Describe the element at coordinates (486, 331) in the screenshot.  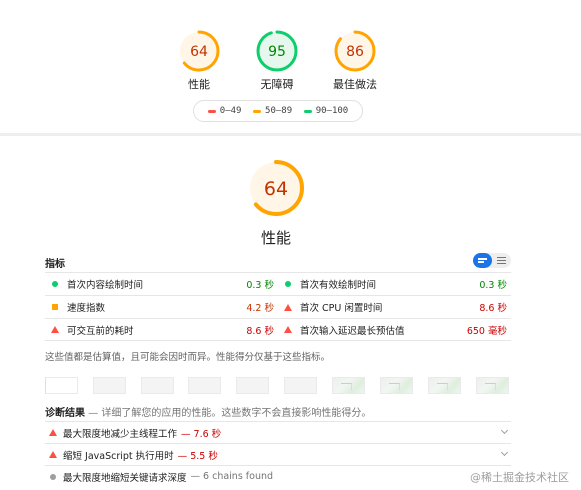
I see `metric-value: 650 毫秒` at that location.